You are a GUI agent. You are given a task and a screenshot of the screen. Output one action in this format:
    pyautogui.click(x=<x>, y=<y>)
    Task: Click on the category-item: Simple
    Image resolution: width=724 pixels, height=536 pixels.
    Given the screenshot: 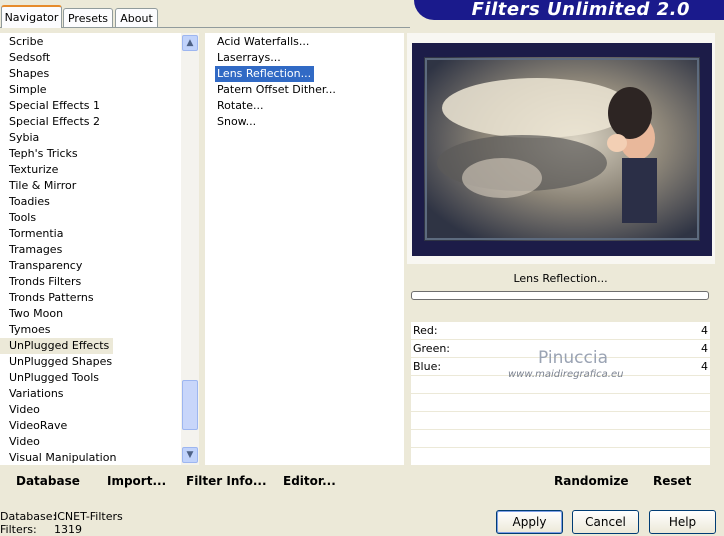 What is the action you would take?
    pyautogui.click(x=25, y=90)
    